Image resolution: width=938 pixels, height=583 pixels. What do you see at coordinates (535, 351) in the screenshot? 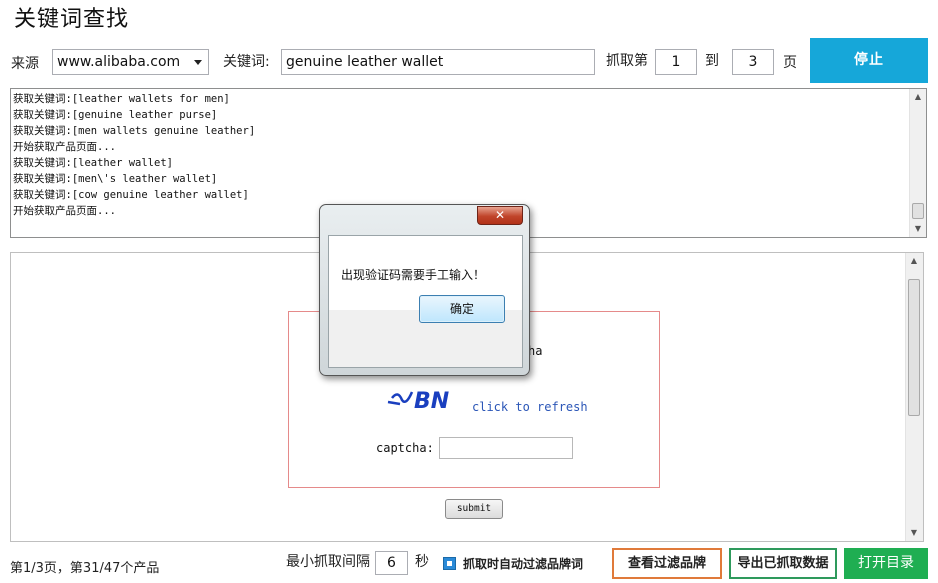
I see `captcha-partial-text: ha` at bounding box center [535, 351].